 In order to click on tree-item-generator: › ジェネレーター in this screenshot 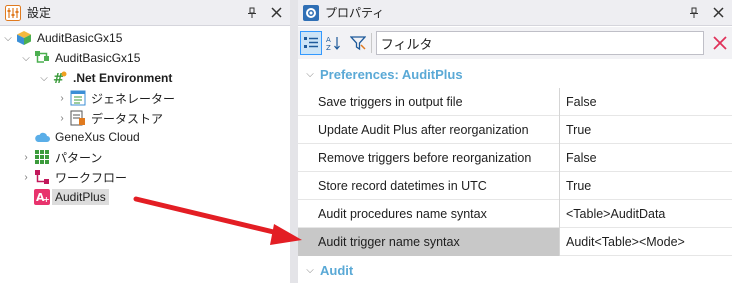, I will do `click(115, 98)`.